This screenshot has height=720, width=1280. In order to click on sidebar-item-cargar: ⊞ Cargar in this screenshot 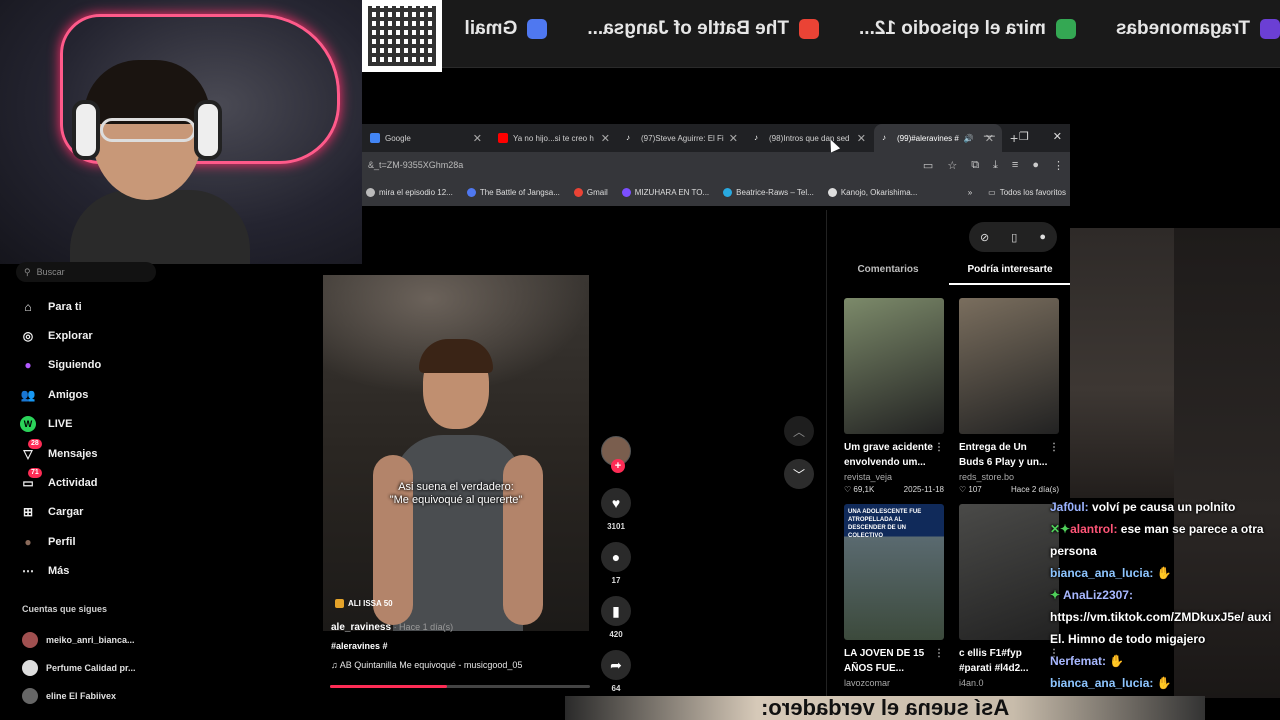, I will do `click(95, 512)`.